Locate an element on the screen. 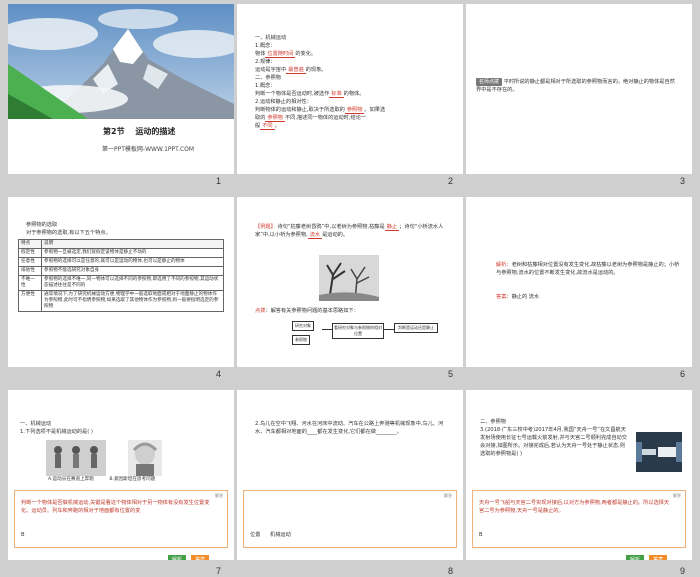 Image resolution: width=700 pixels, height=577 pixels. lesson-label: 第2节 is located at coordinates (114, 131).